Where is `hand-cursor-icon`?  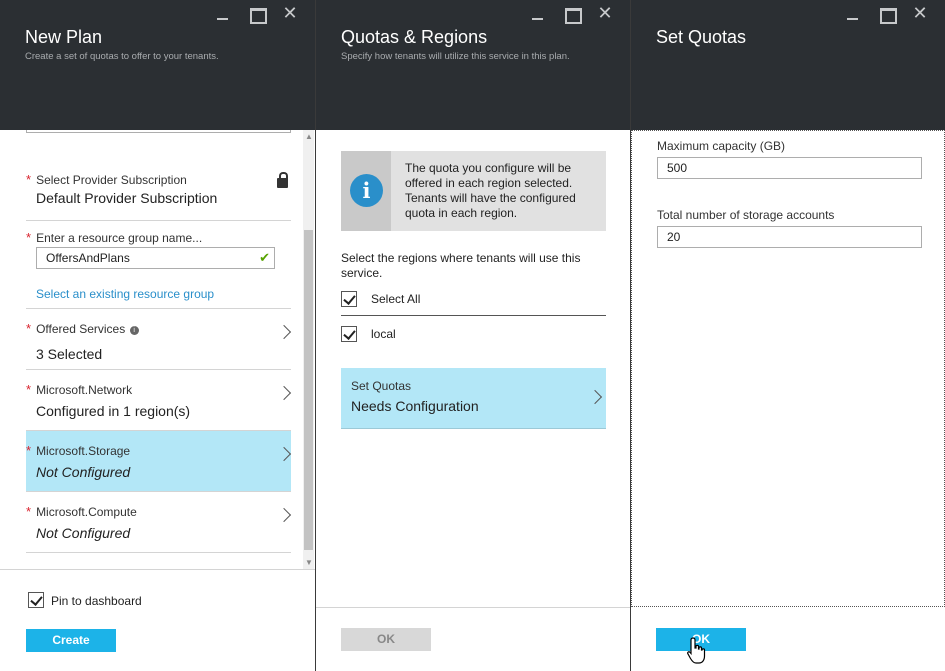
hand-cursor-icon is located at coordinates (696, 650).